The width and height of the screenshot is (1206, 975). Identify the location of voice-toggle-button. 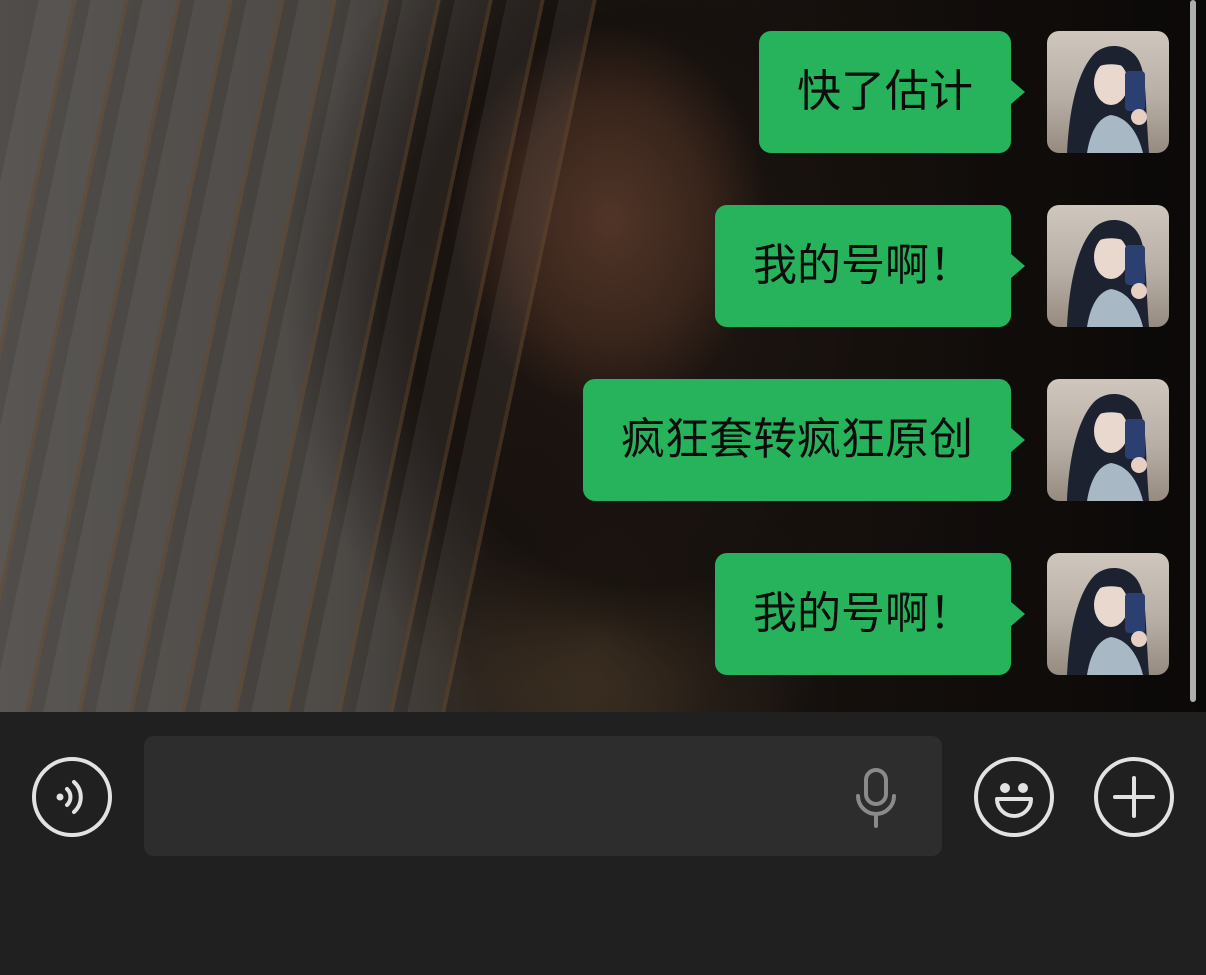
(72, 797).